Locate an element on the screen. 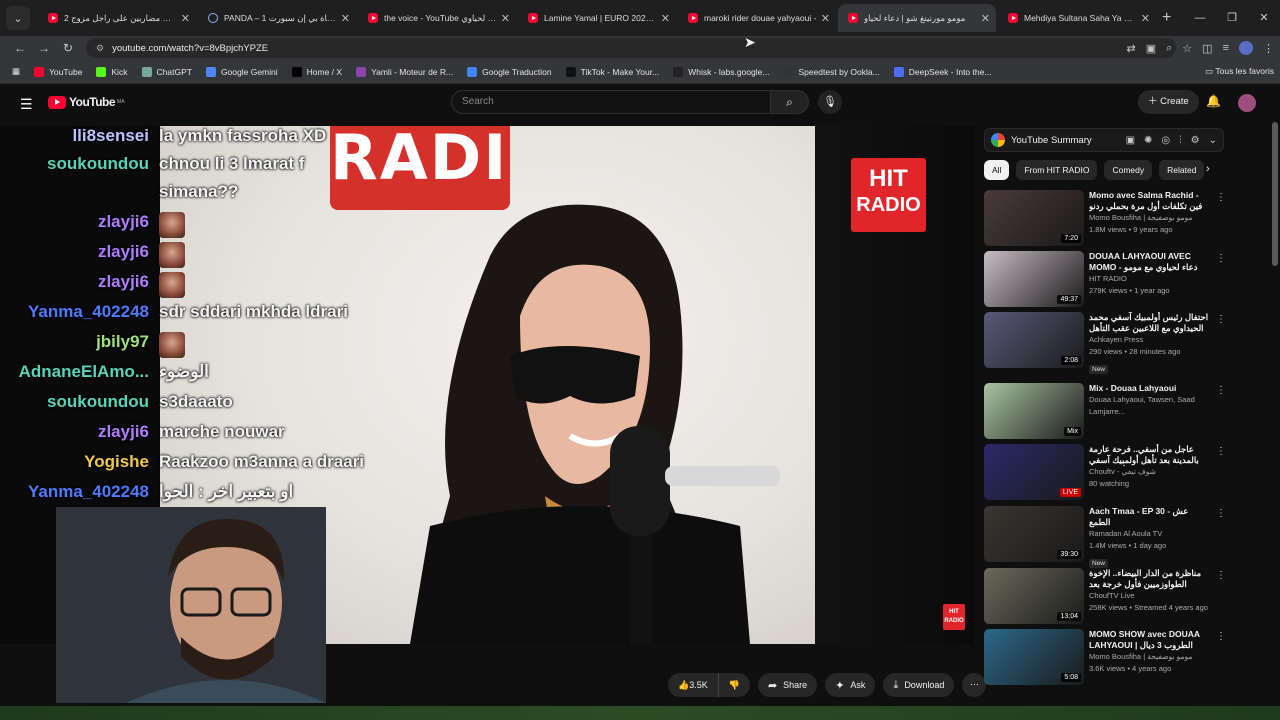 This screenshot has height=720, width=1280. bookmark-item: YouTube is located at coordinates (58, 71).